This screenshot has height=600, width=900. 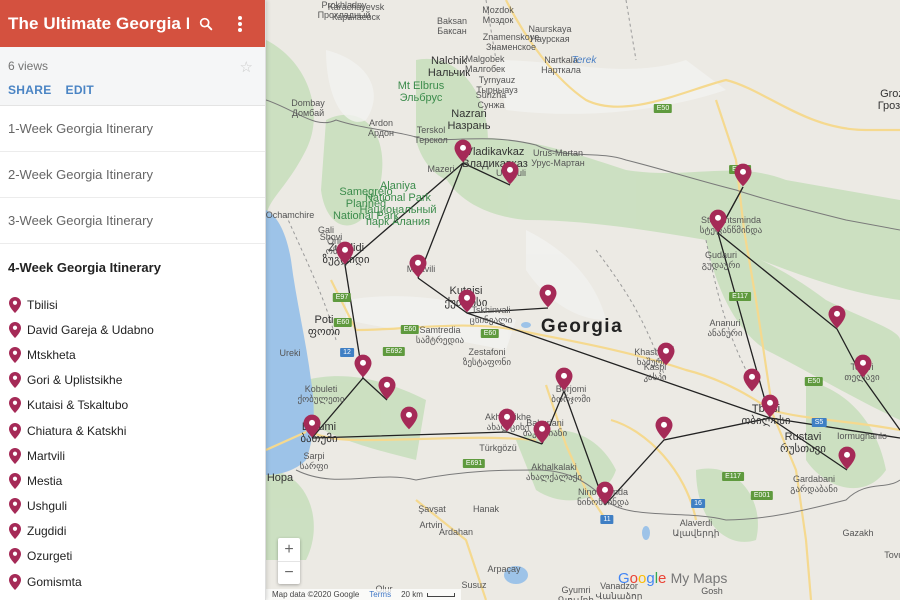 What do you see at coordinates (90, 329) in the screenshot?
I see `place-name: David Gareja & Udabno` at bounding box center [90, 329].